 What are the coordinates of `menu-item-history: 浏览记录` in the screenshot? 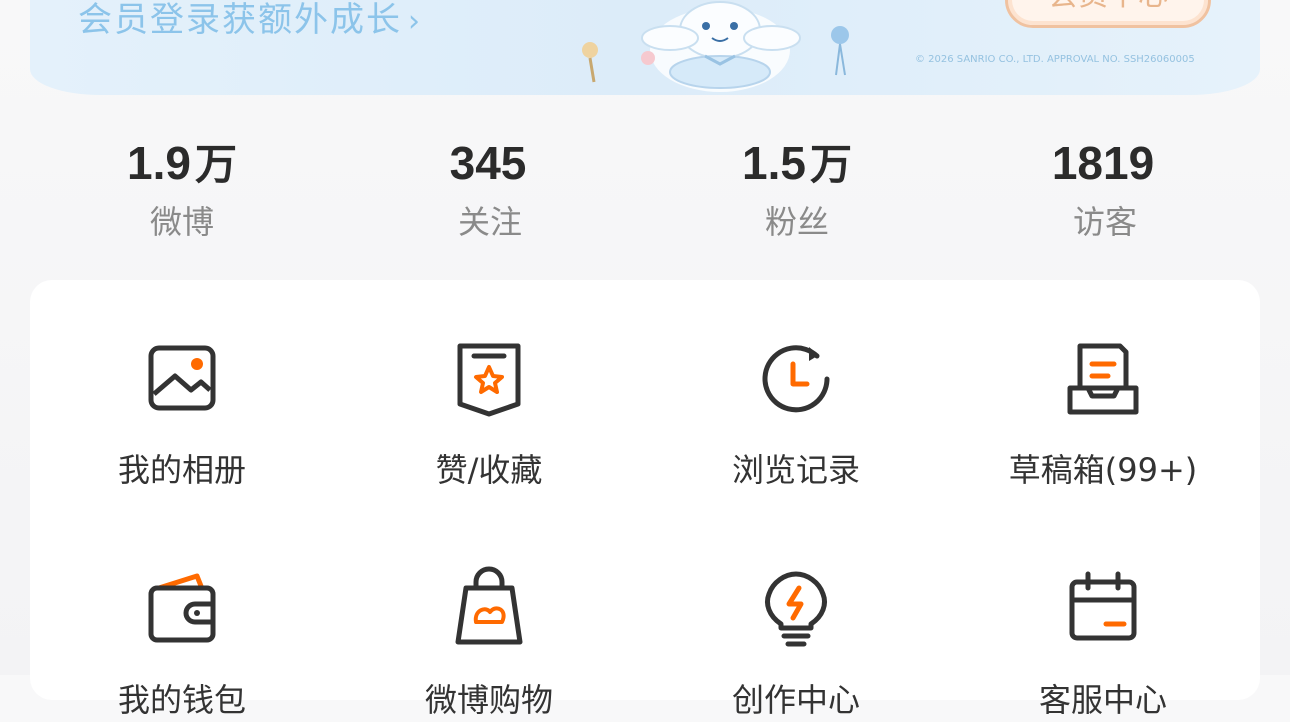 It's located at (796, 413).